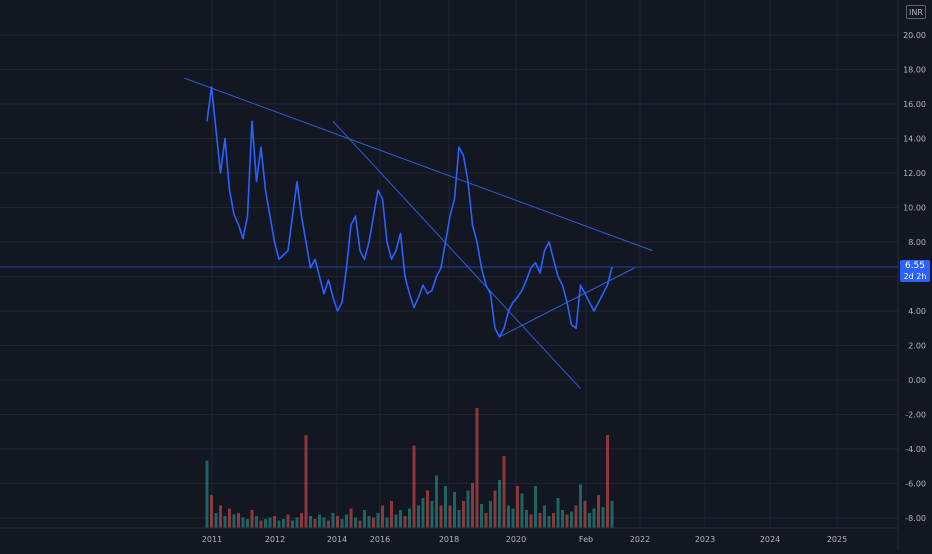 This screenshot has height=554, width=932. What do you see at coordinates (917, 346) in the screenshot?
I see `y-tick-label: 2.00` at bounding box center [917, 346].